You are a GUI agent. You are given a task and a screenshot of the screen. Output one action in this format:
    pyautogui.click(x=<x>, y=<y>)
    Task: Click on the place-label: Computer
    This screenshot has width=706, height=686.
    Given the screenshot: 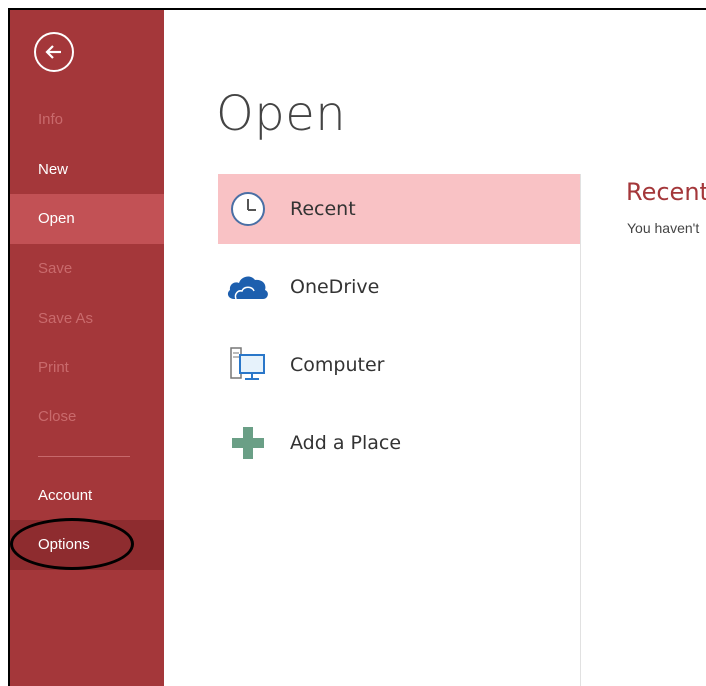 What is the action you would take?
    pyautogui.click(x=337, y=365)
    